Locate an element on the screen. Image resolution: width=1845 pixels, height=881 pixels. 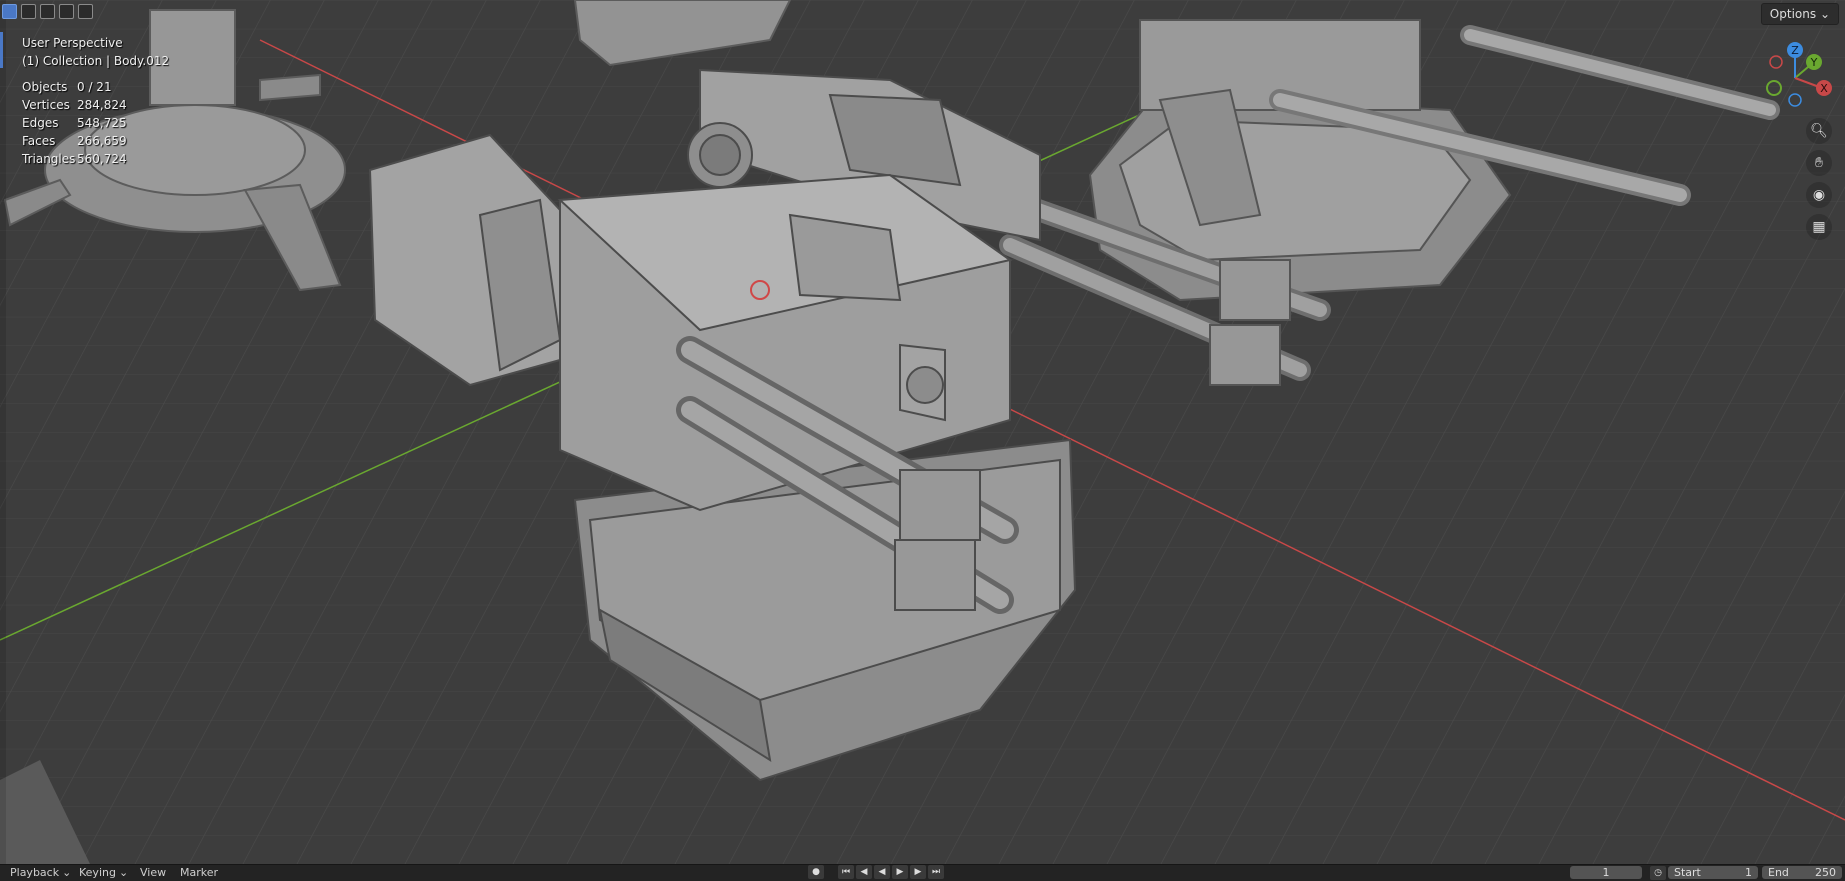
stat-label: Triangles is located at coordinates (49, 159).